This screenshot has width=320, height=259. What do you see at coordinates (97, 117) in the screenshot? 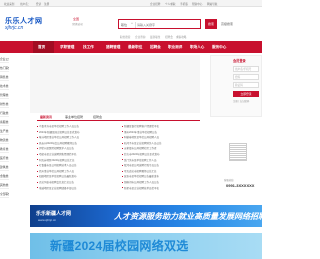
I see `tab-job-fair: 招聘会` at bounding box center [97, 117].